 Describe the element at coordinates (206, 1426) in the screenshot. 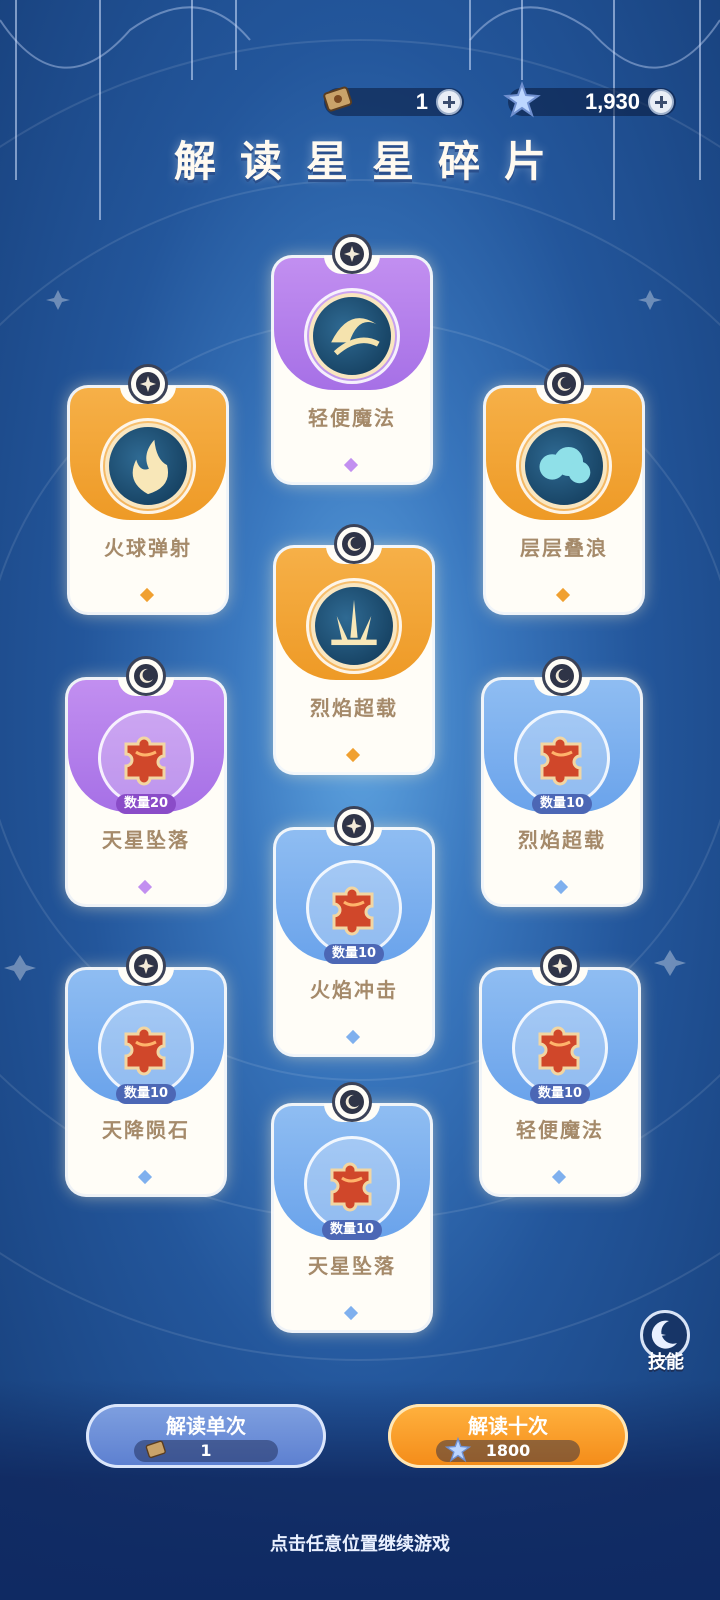

I see `draw-single-label: 解读单次` at that location.